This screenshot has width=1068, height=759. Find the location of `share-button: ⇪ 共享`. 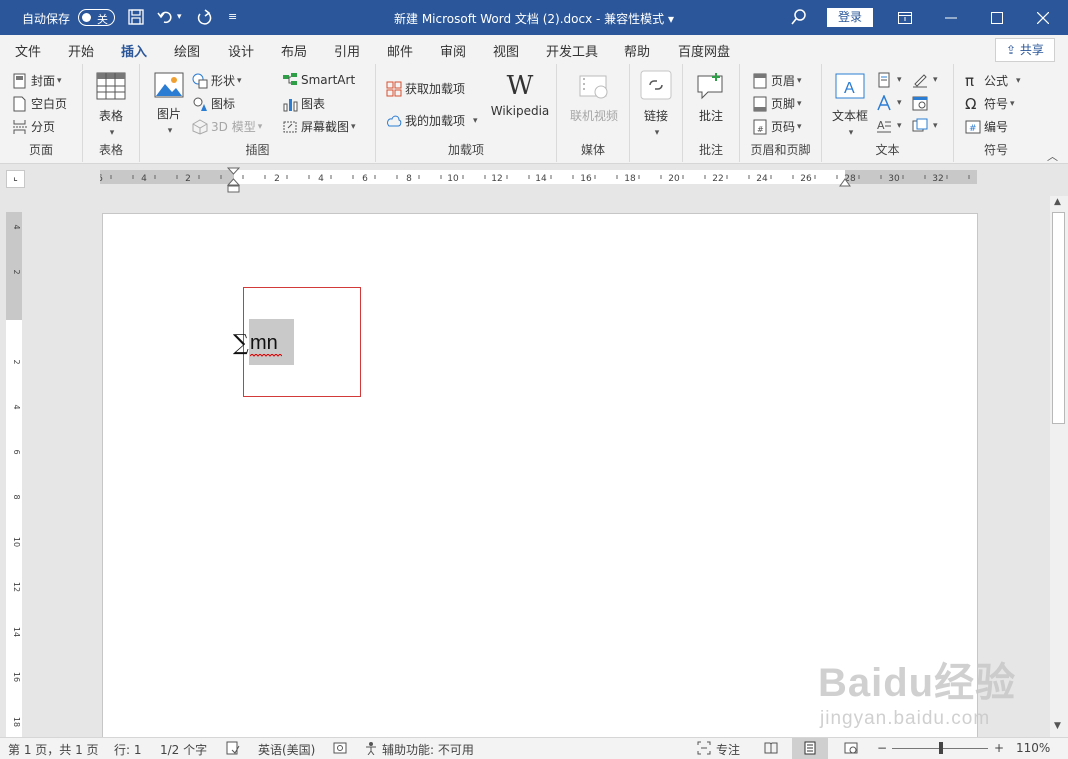

share-button: ⇪ 共享 is located at coordinates (1025, 50).